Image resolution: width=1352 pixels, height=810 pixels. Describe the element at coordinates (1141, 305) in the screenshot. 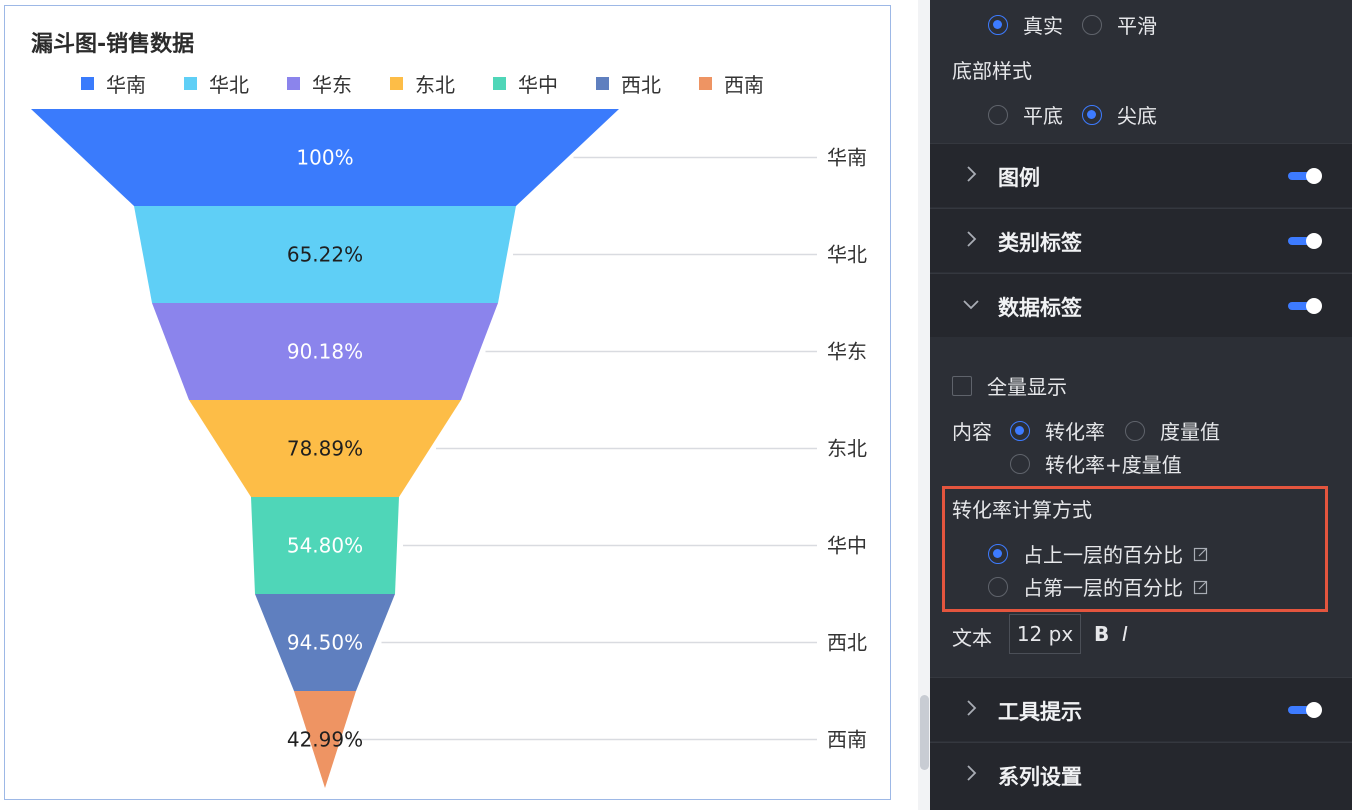

I see `section-data-labels: 数据标签` at that location.